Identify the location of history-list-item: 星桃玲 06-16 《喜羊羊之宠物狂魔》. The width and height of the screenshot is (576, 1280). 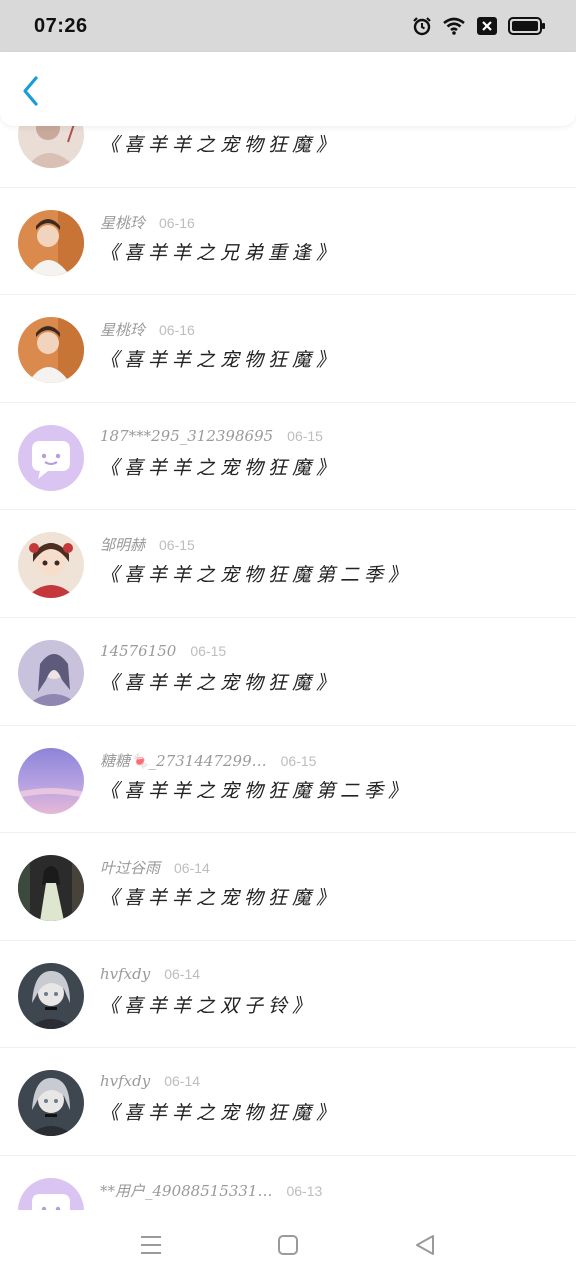
(288, 349).